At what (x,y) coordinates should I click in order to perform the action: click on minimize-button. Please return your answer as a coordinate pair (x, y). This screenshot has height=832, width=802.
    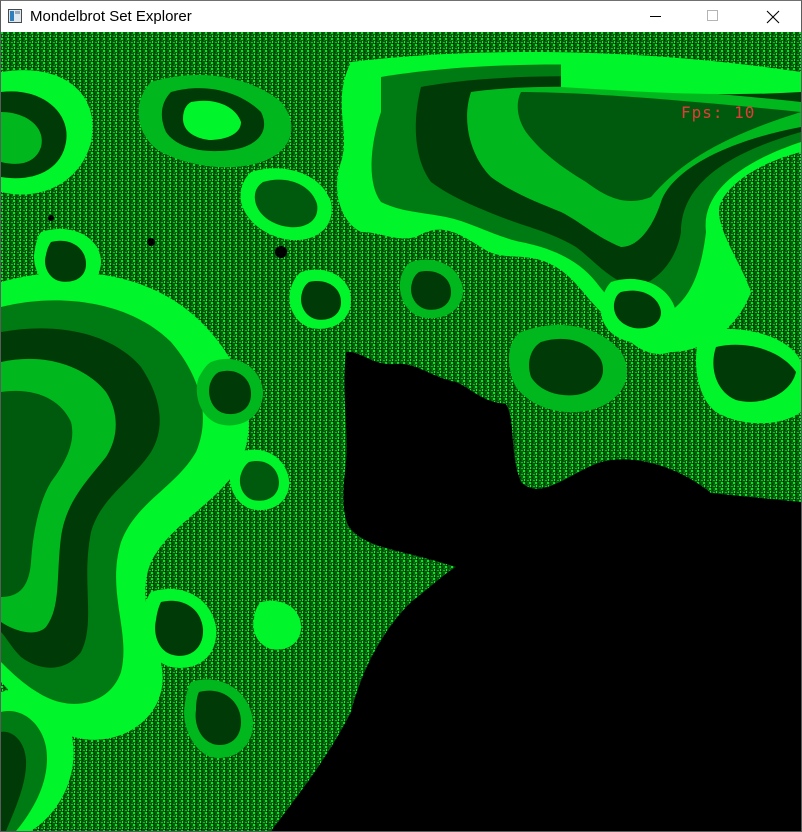
    Looking at the image, I should click on (656, 16).